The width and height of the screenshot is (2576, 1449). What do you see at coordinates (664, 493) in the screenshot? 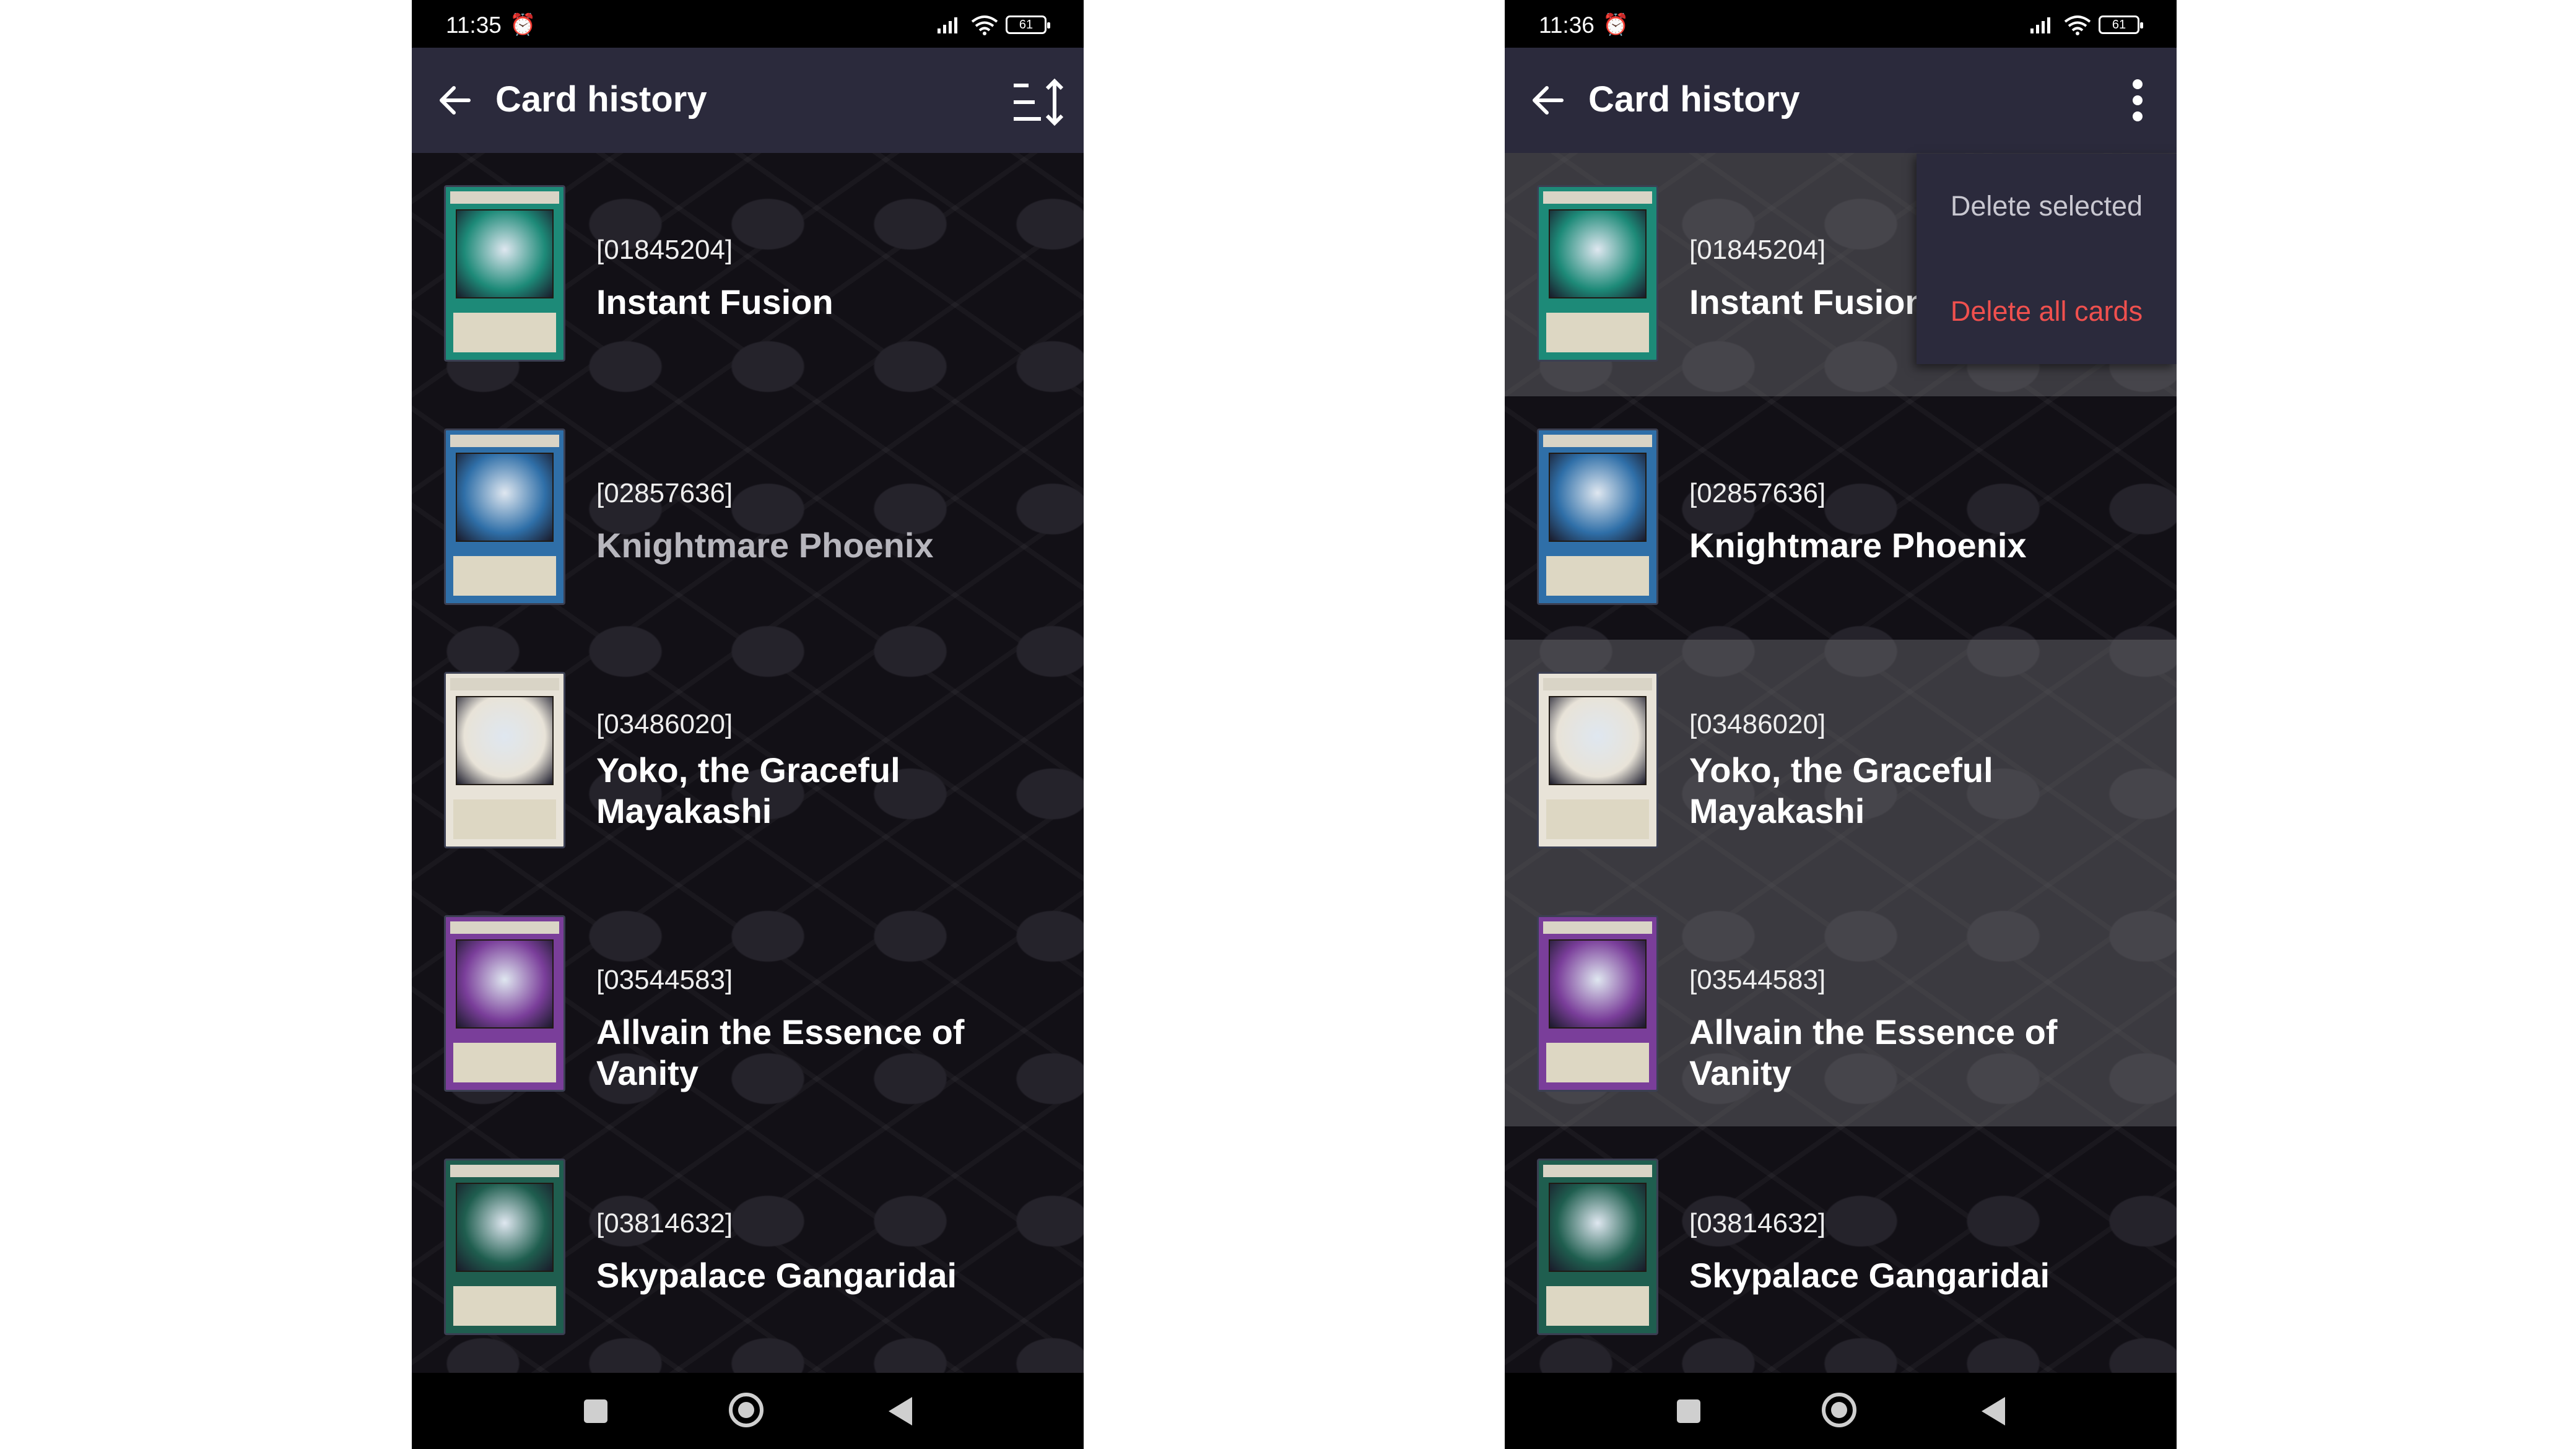
I see `card-id: [02857636]` at bounding box center [664, 493].